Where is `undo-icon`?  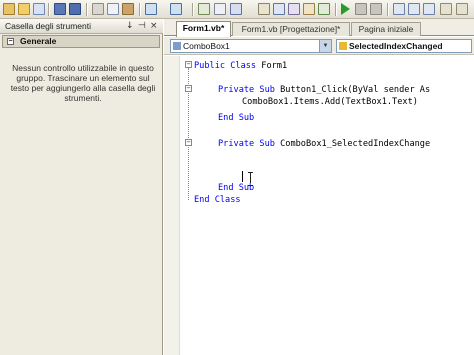 undo-icon is located at coordinates (151, 9).